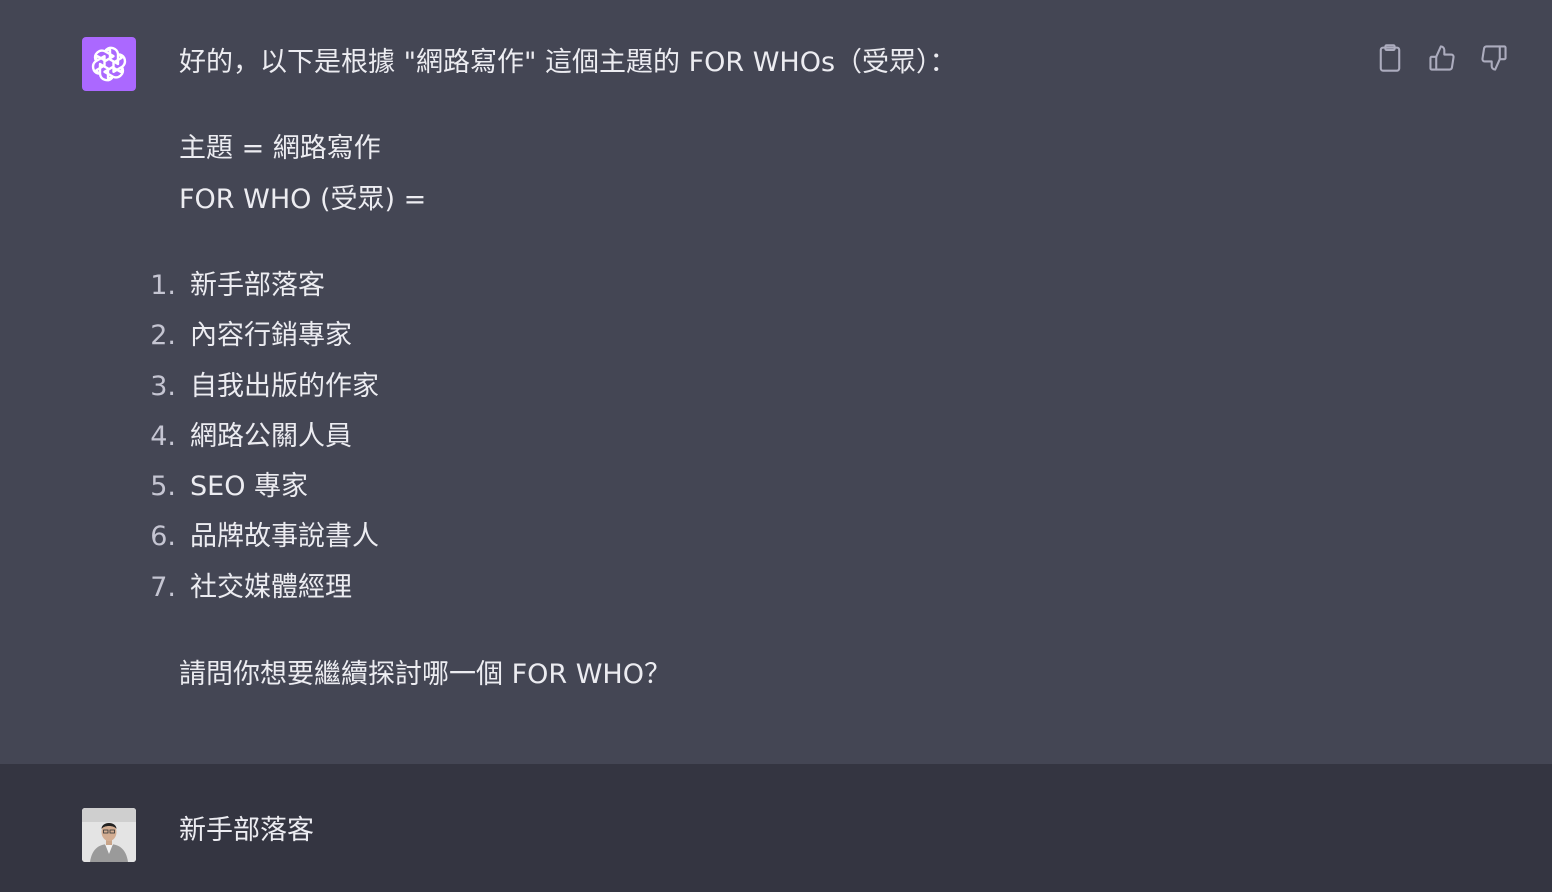 The image size is (1552, 892). I want to click on clipboard-icon, so click(1390, 58).